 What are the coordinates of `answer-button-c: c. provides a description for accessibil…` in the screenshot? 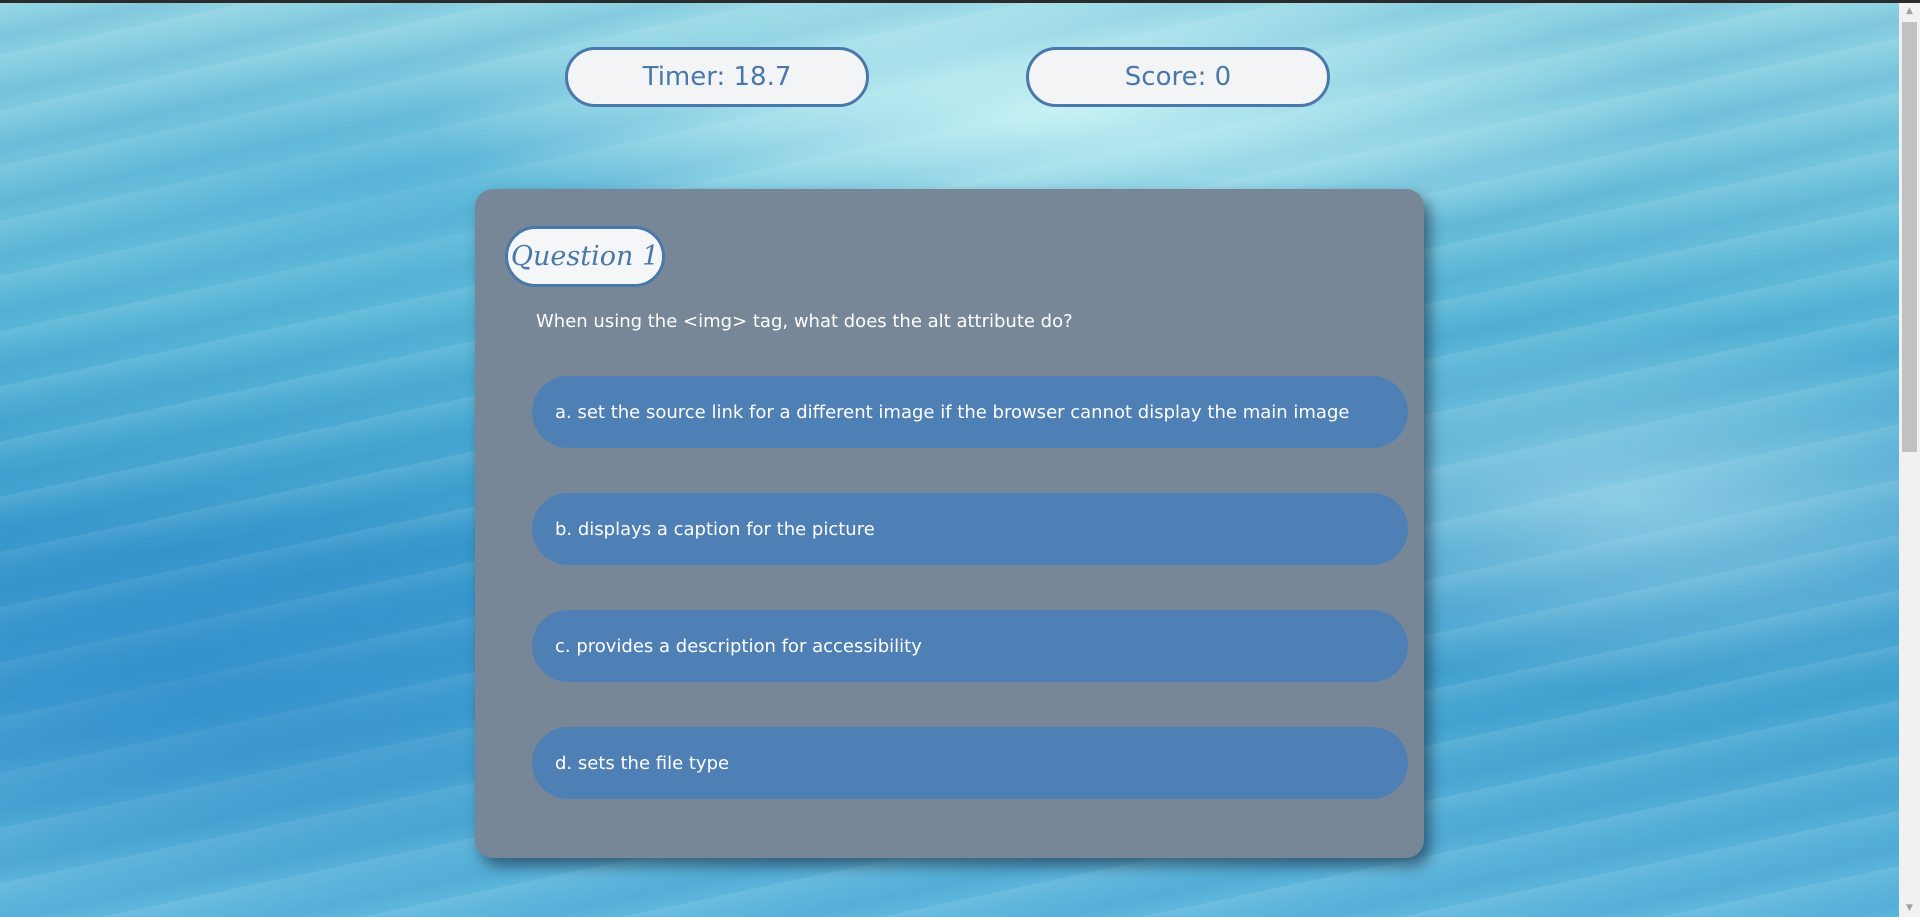 It's located at (970, 646).